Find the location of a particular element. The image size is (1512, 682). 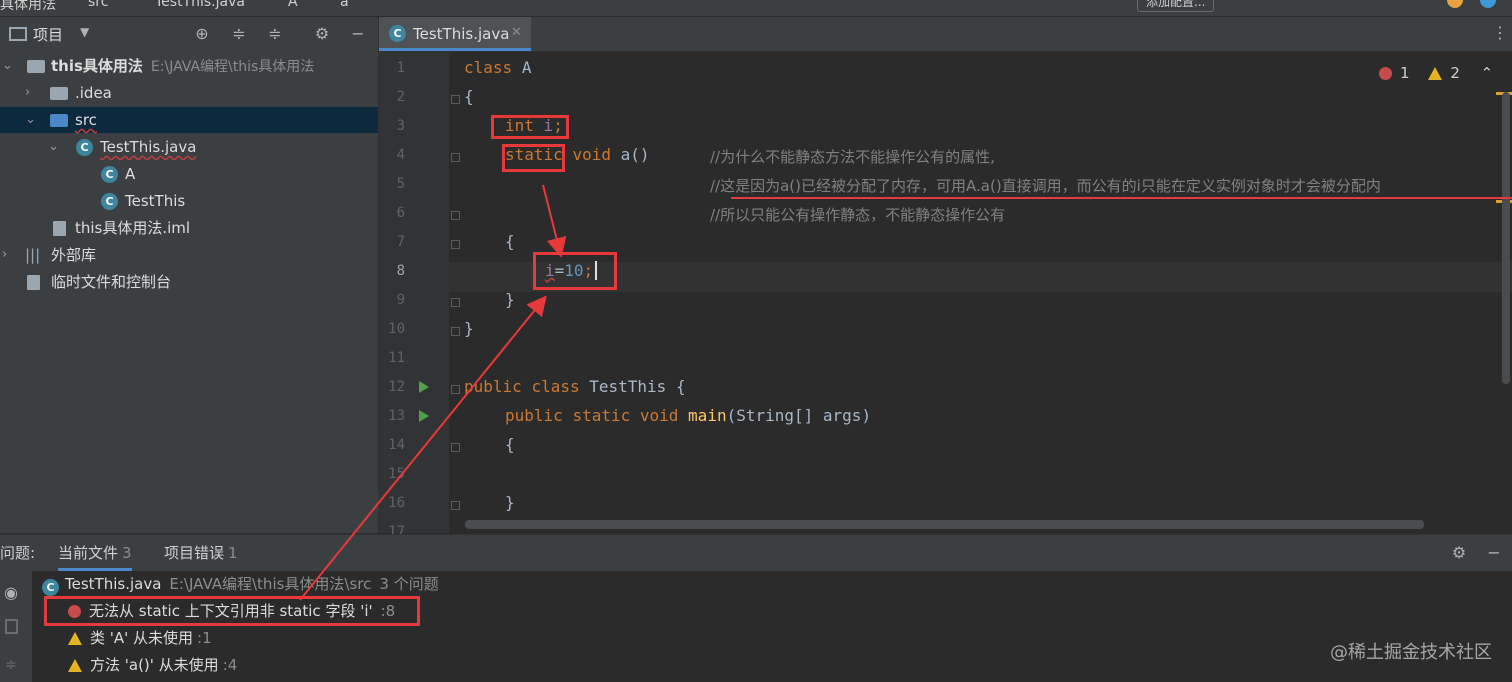

line-number: 13 is located at coordinates (396, 416).